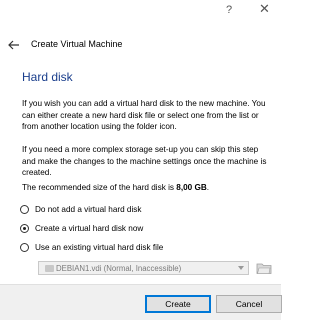 The image size is (320, 320). I want to click on close-icon: ✕, so click(264, 9).